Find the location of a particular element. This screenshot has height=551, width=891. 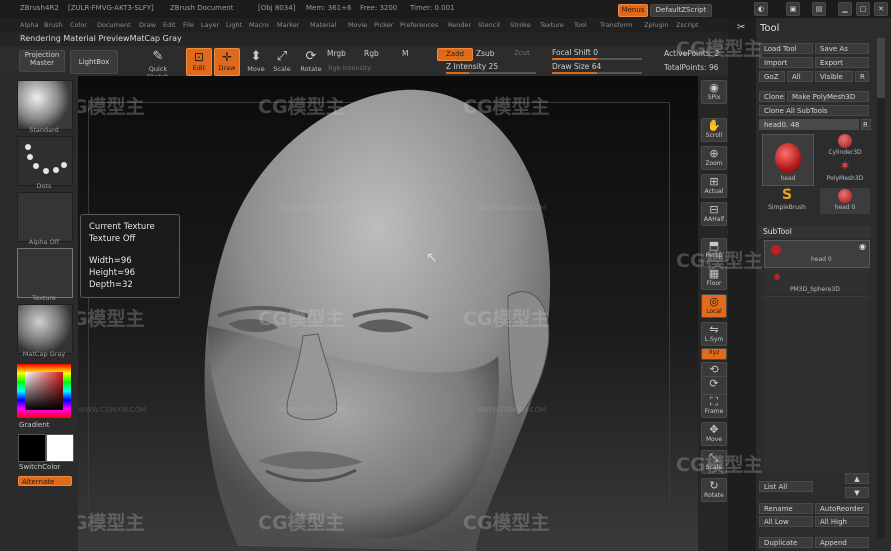

menu-item: Macro is located at coordinates (259, 25).